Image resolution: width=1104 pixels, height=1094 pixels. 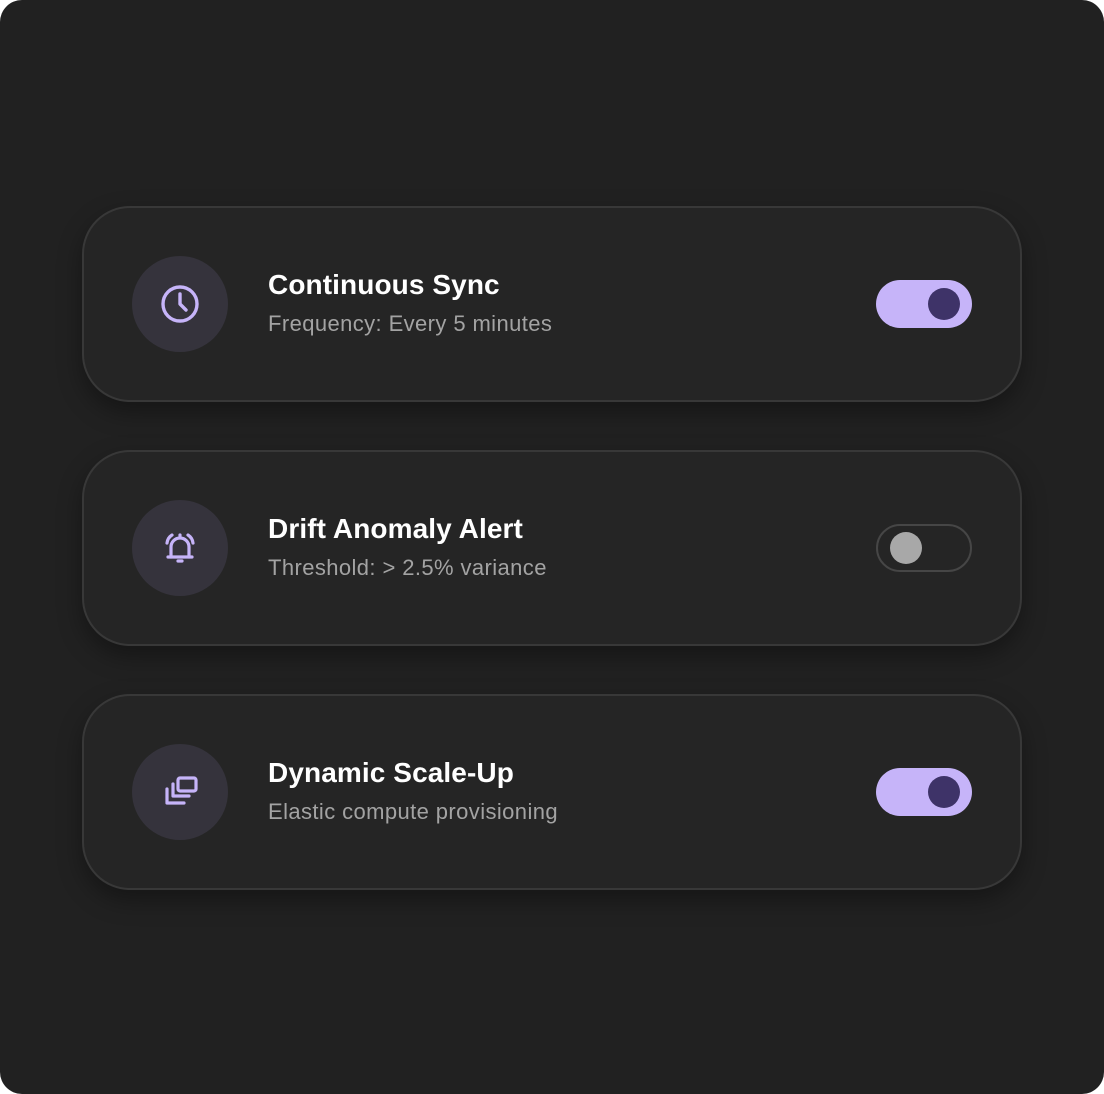 I want to click on stacked-windows-icon, so click(x=180, y=792).